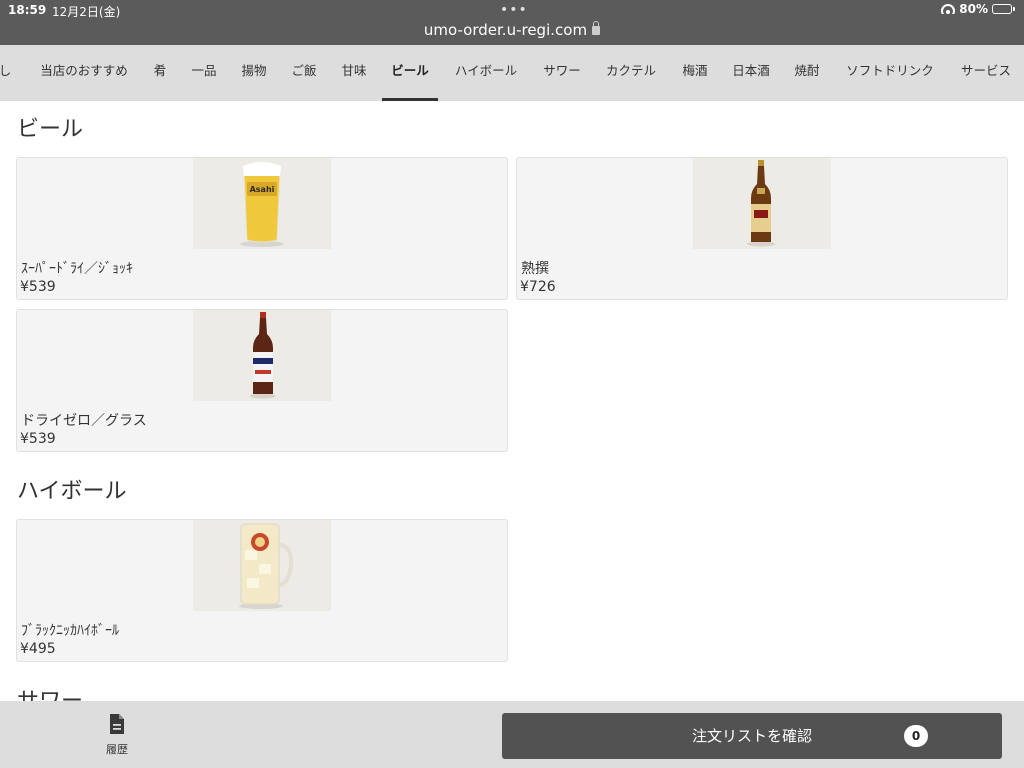  What do you see at coordinates (807, 73) in the screenshot?
I see `tab-item: 焼酎` at bounding box center [807, 73].